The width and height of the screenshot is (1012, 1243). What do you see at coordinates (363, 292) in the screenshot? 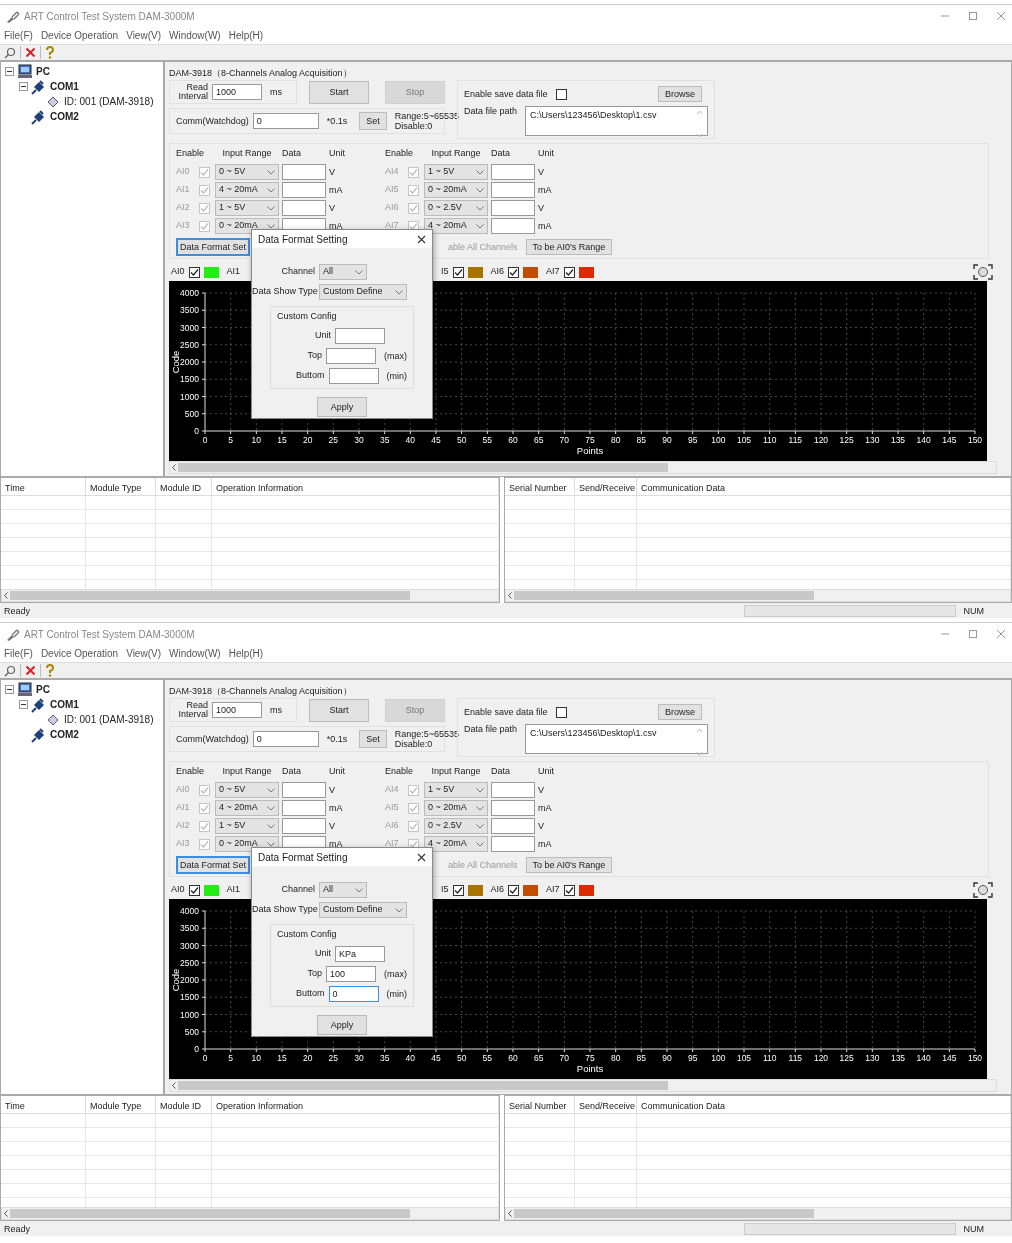
I see `dropdown: Custom Define` at bounding box center [363, 292].